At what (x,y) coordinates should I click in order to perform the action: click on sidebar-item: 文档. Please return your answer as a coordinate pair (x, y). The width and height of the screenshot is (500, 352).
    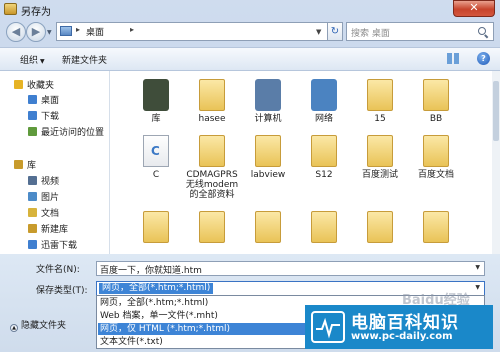
    Looking at the image, I should click on (43, 214).